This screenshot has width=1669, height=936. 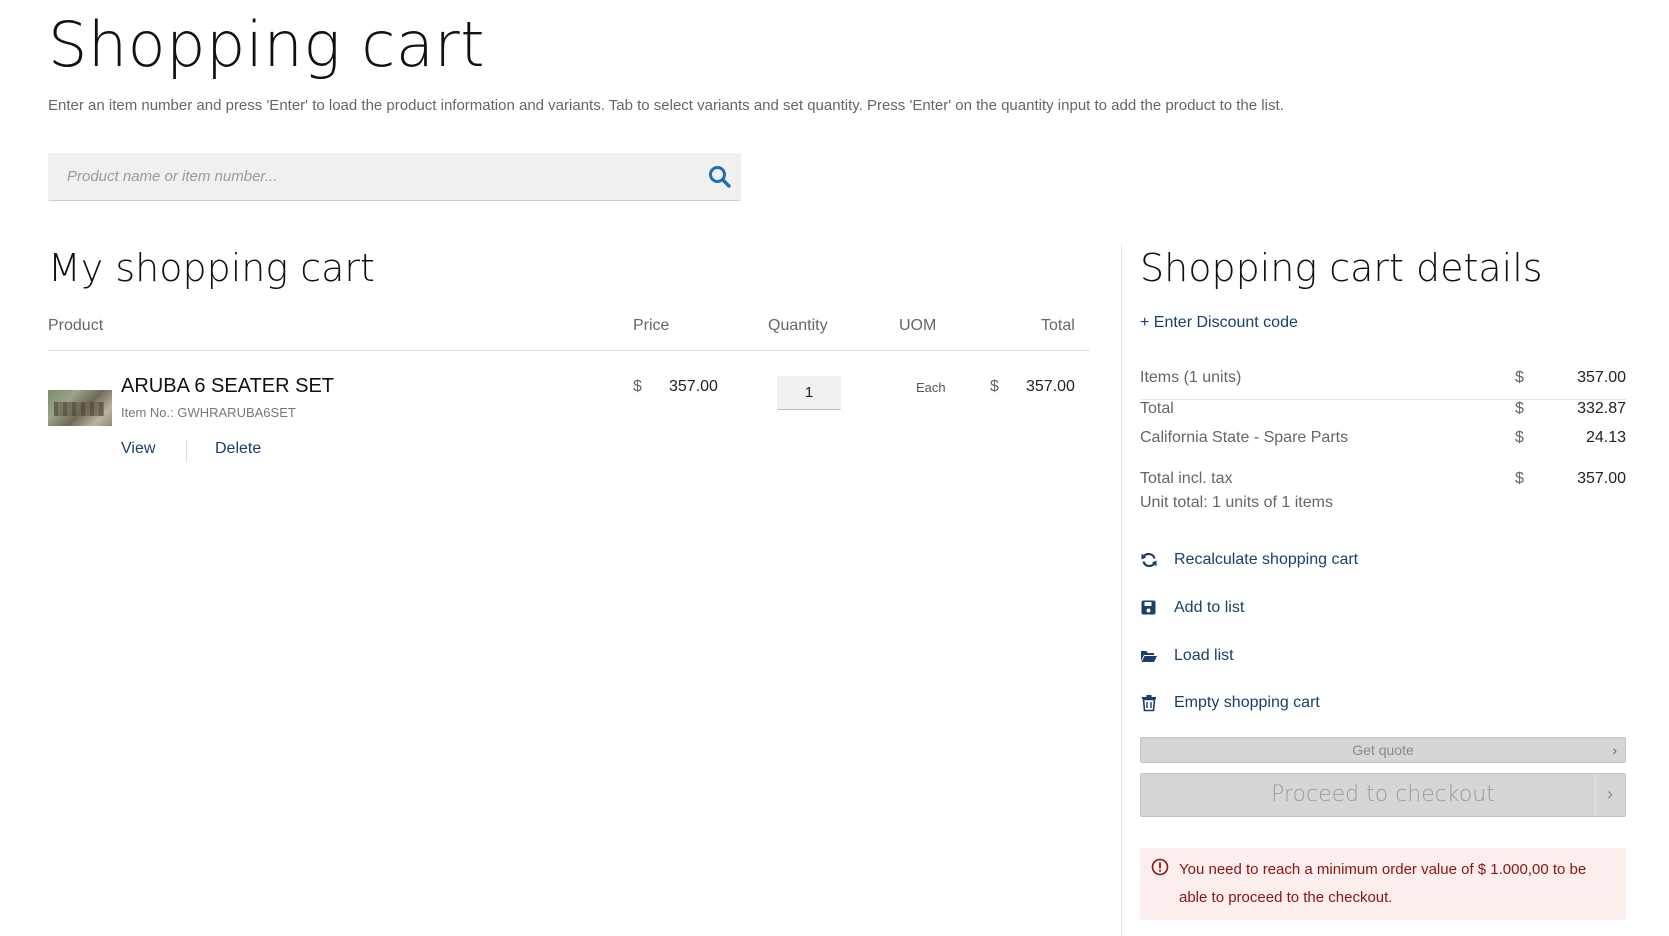 I want to click on summary-total-currency: $, so click(x=1519, y=408).